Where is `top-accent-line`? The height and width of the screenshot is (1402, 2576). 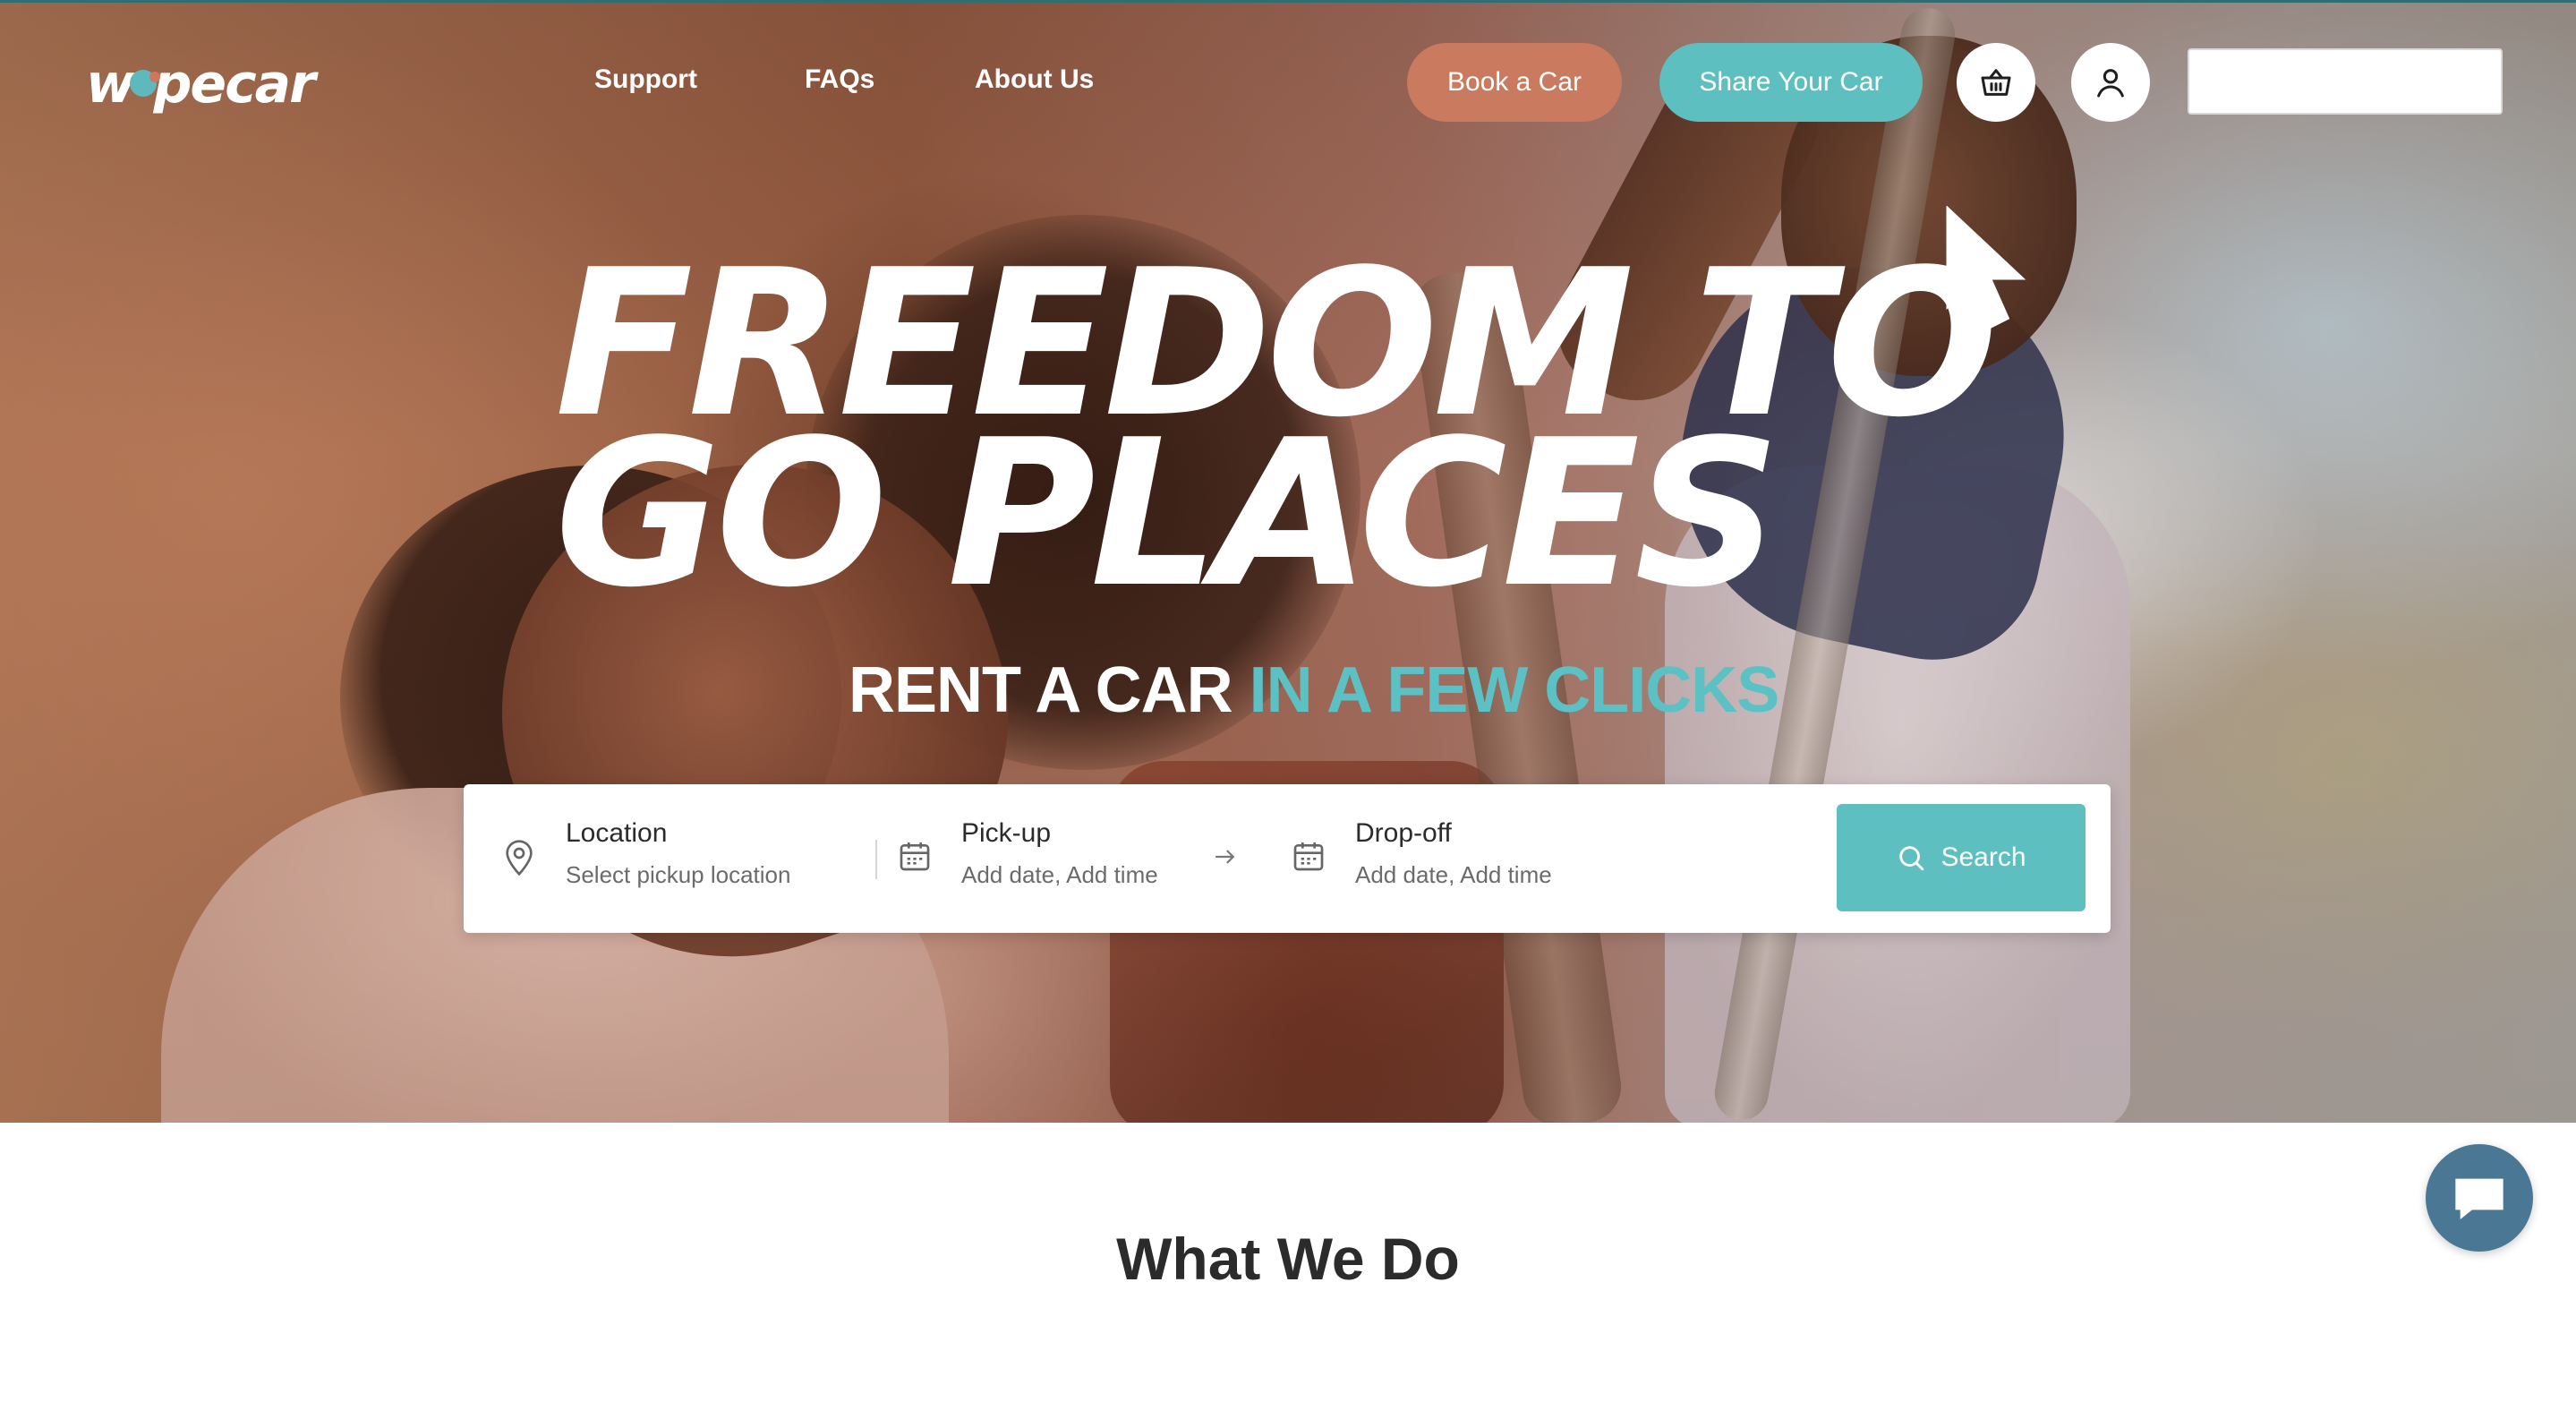 top-accent-line is located at coordinates (1288, 1).